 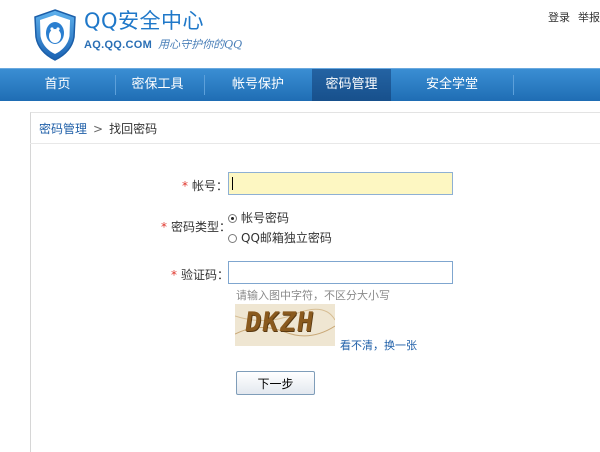 I want to click on top-links: 登录 举报, so click(x=570, y=17).